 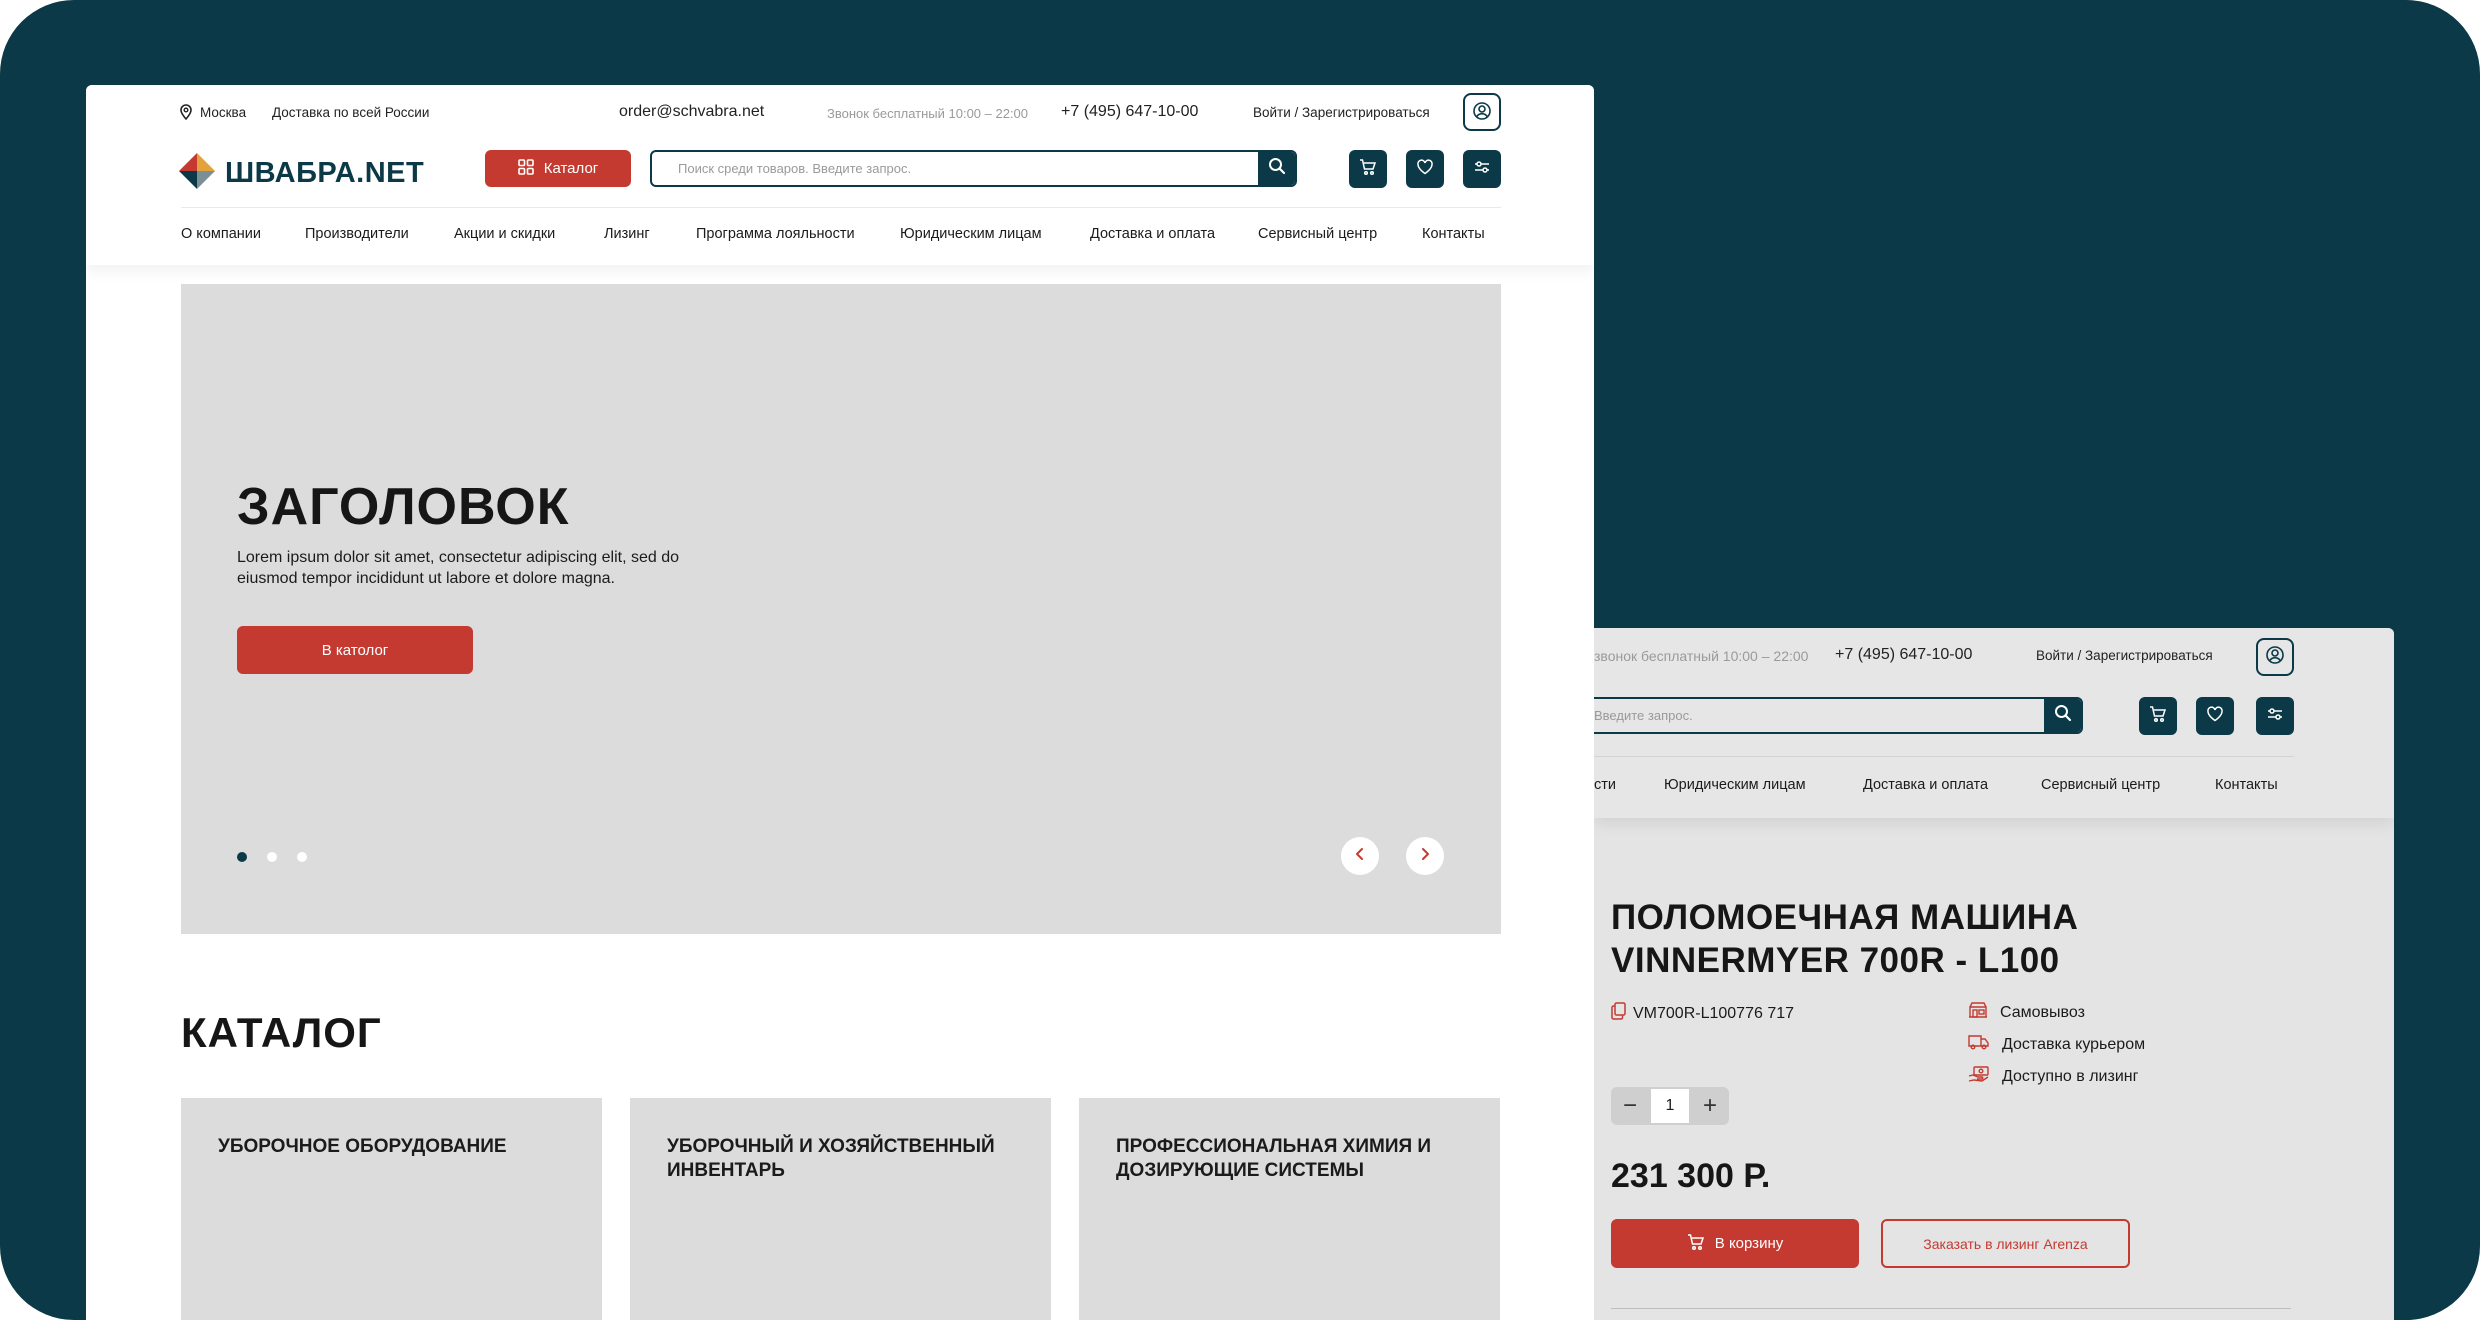 I want to click on nav-item-truncated: сти, so click(x=1605, y=785).